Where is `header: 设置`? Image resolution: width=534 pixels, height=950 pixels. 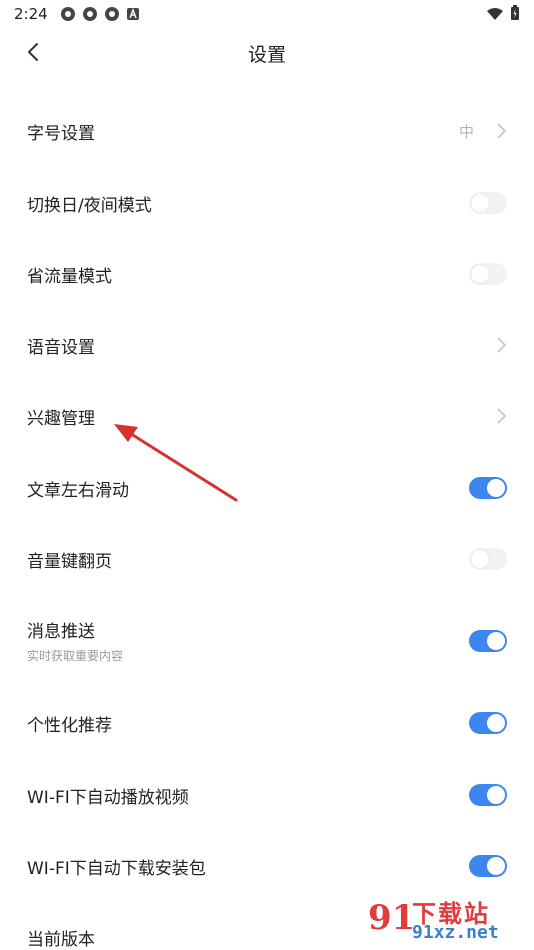 header: 设置 is located at coordinates (267, 53).